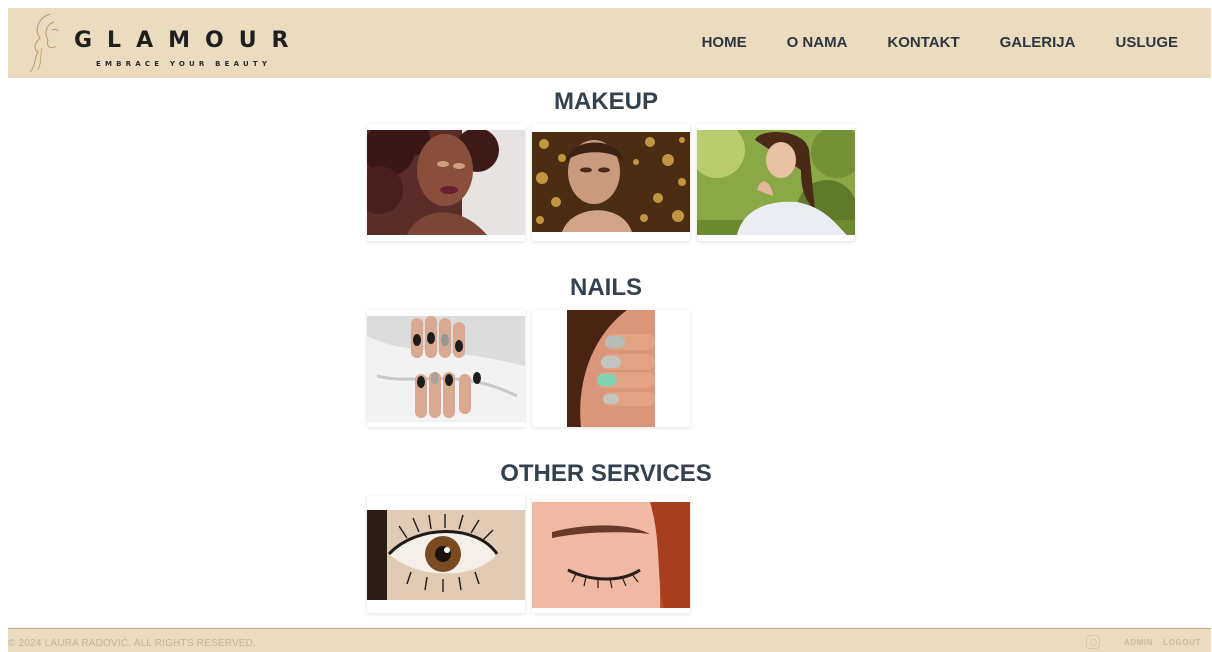  I want to click on section-title-other-services: OTHER SERVICES, so click(606, 473).